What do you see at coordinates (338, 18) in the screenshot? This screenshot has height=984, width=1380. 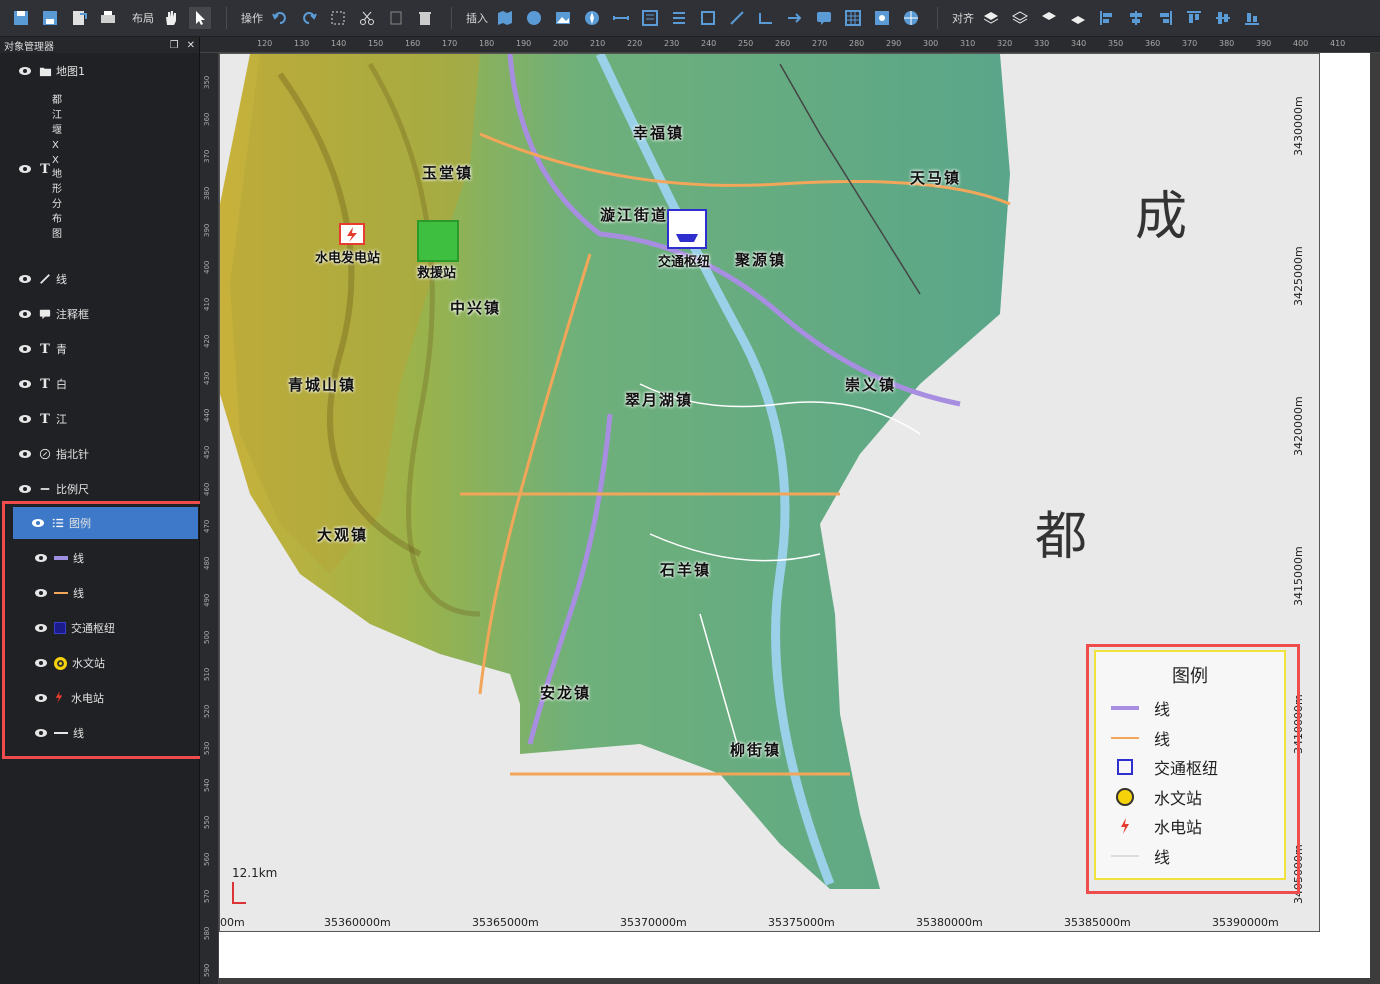 I see `select-all-icon` at bounding box center [338, 18].